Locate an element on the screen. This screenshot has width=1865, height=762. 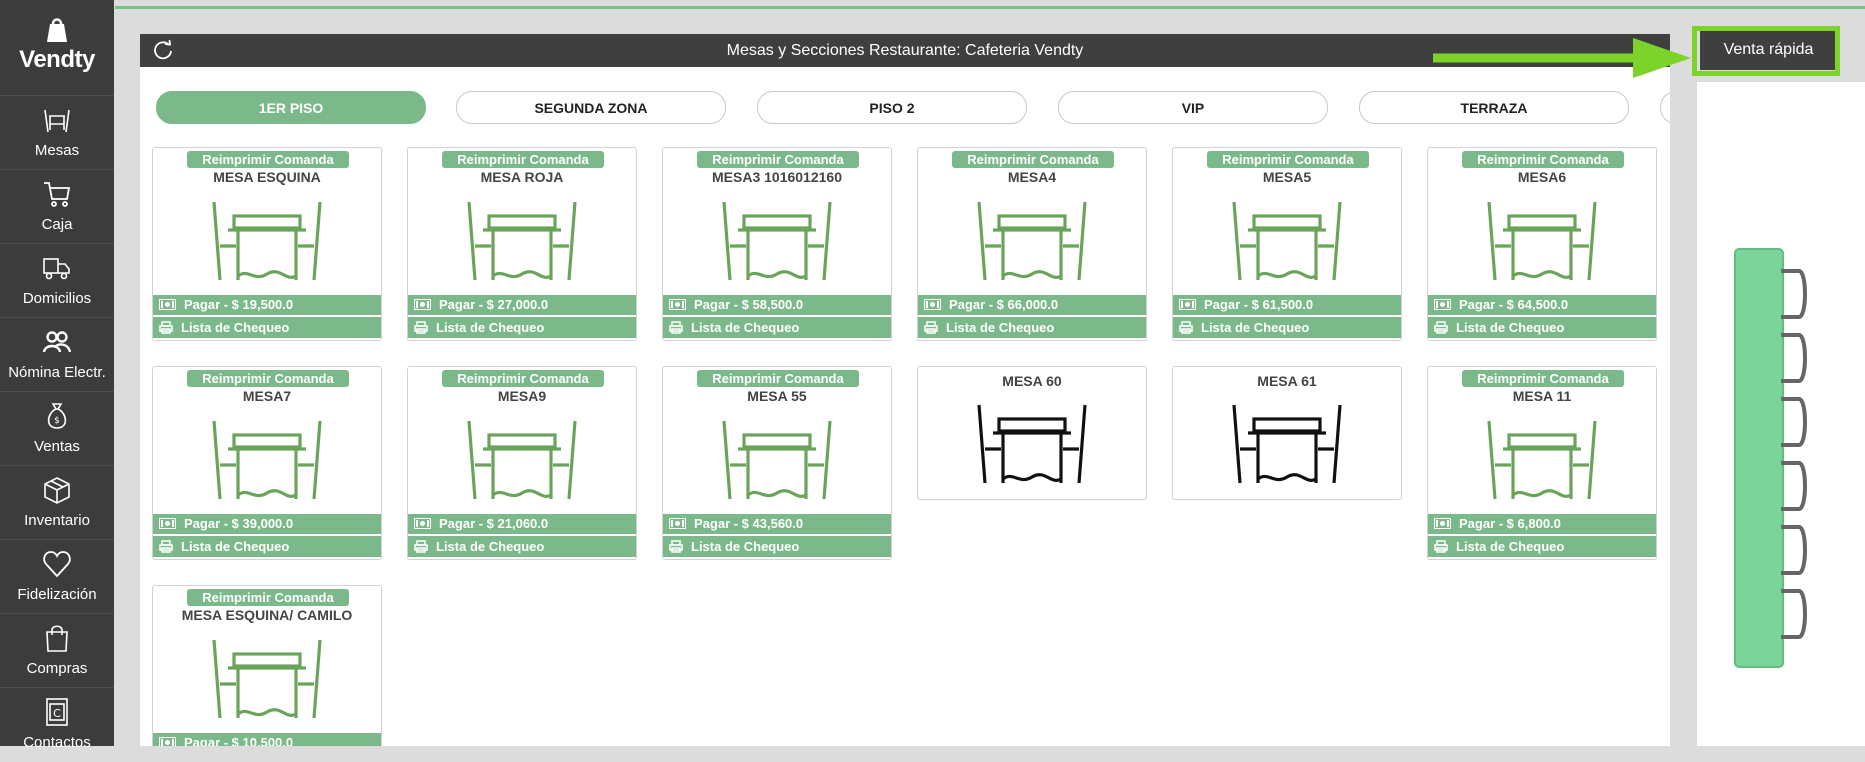
table-name: MESA3 1016012160 is located at coordinates (777, 177).